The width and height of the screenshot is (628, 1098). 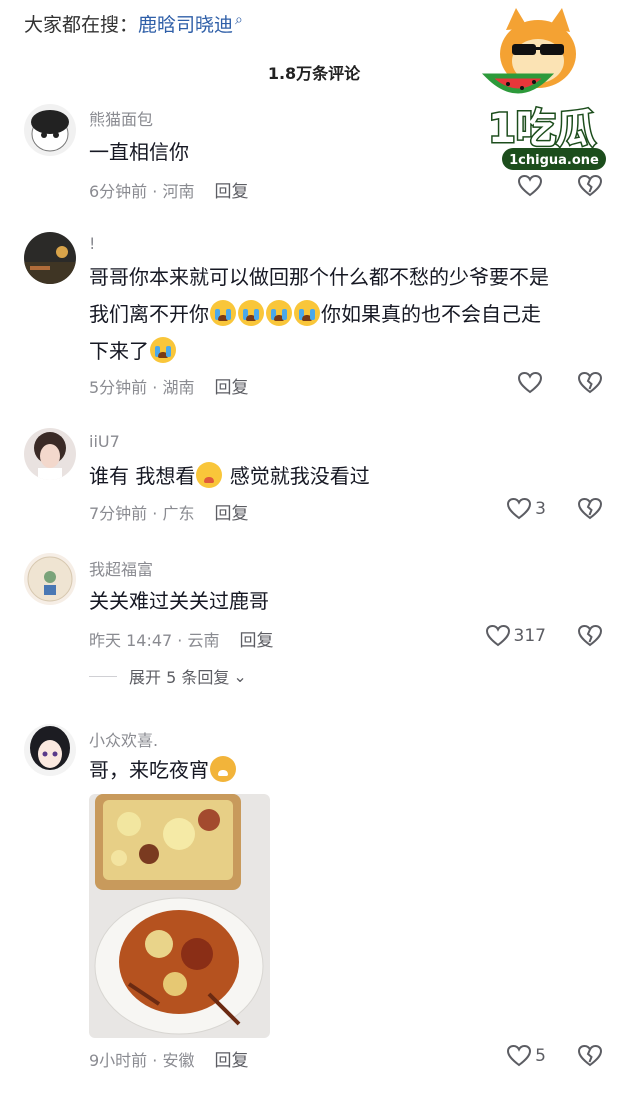 What do you see at coordinates (142, 1060) in the screenshot?
I see `comment-time-location: 9小时前 · 安徽` at bounding box center [142, 1060].